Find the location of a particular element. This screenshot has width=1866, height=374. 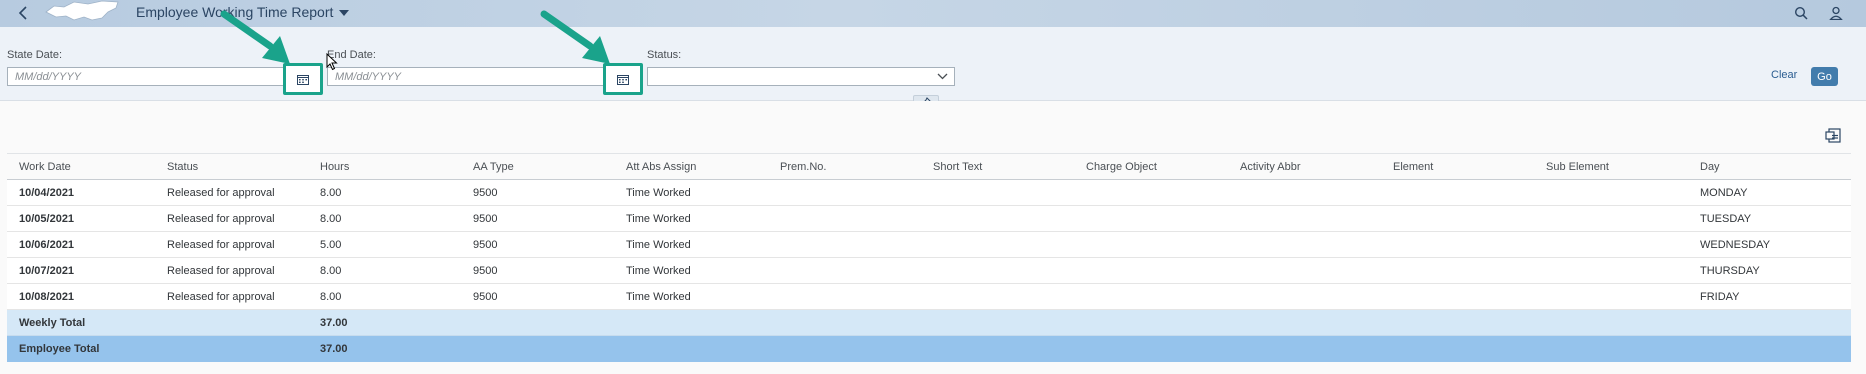

end-date-input: MM/dd/YYYY is located at coordinates (482, 76).